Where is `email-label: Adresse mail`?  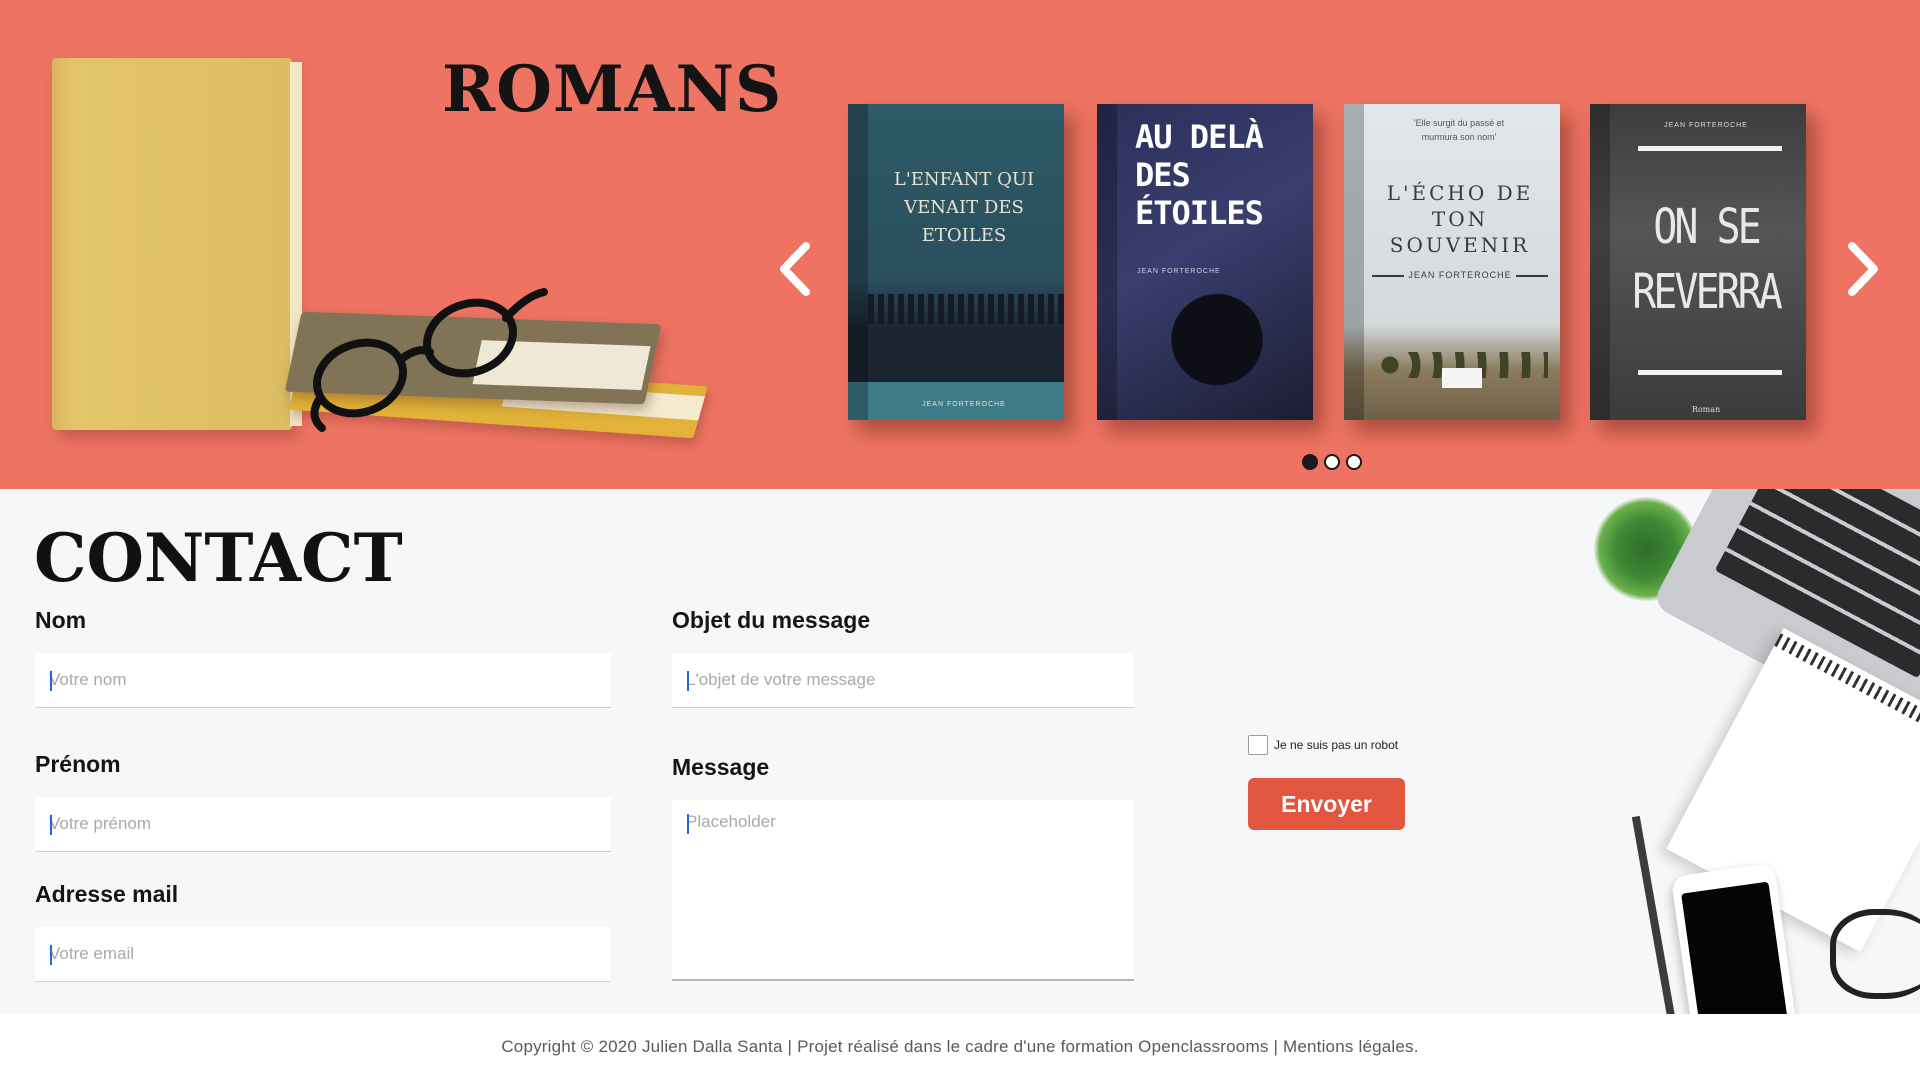 email-label: Adresse mail is located at coordinates (107, 894).